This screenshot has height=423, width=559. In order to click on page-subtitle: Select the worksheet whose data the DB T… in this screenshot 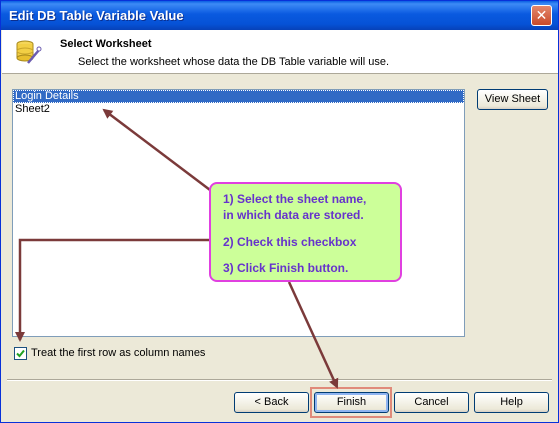, I will do `click(234, 62)`.